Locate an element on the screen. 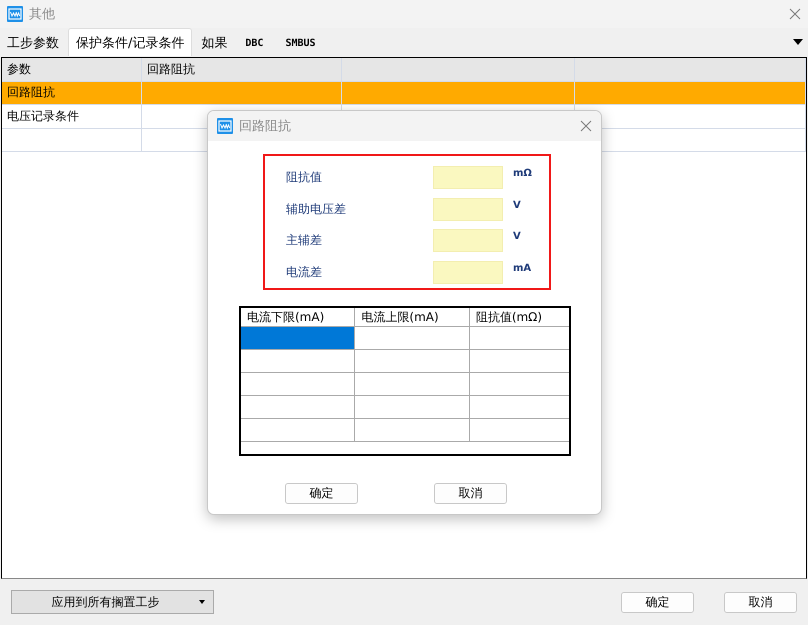 The height and width of the screenshot is (625, 808). tab: 工步参数 is located at coordinates (33, 43).